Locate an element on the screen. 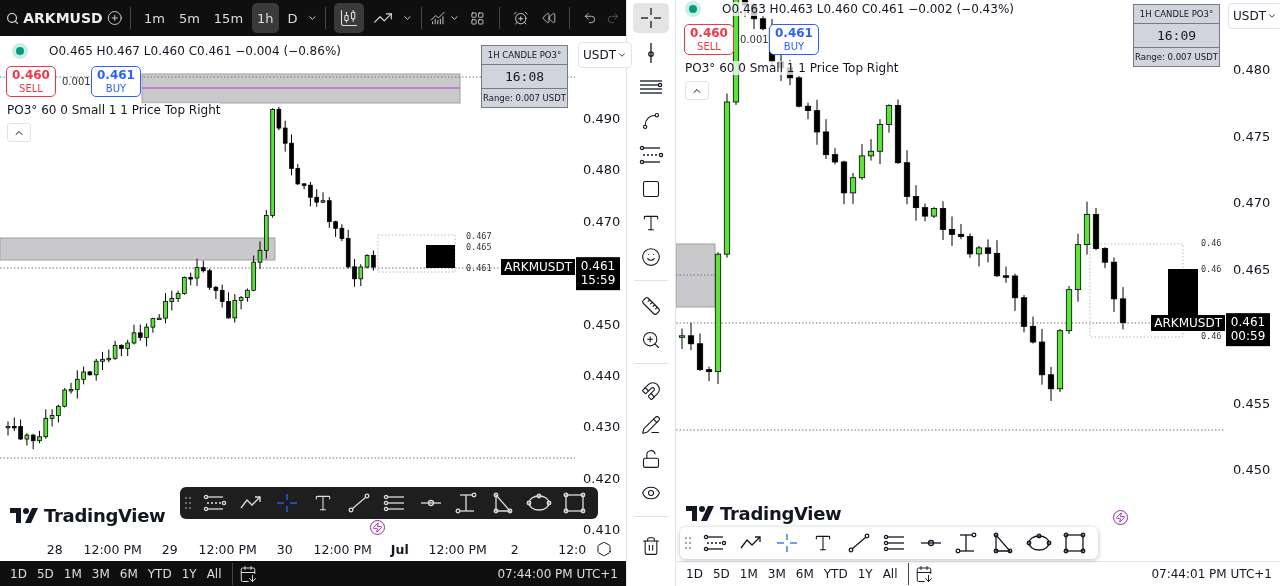  price-label: 0.475 is located at coordinates (1252, 136).